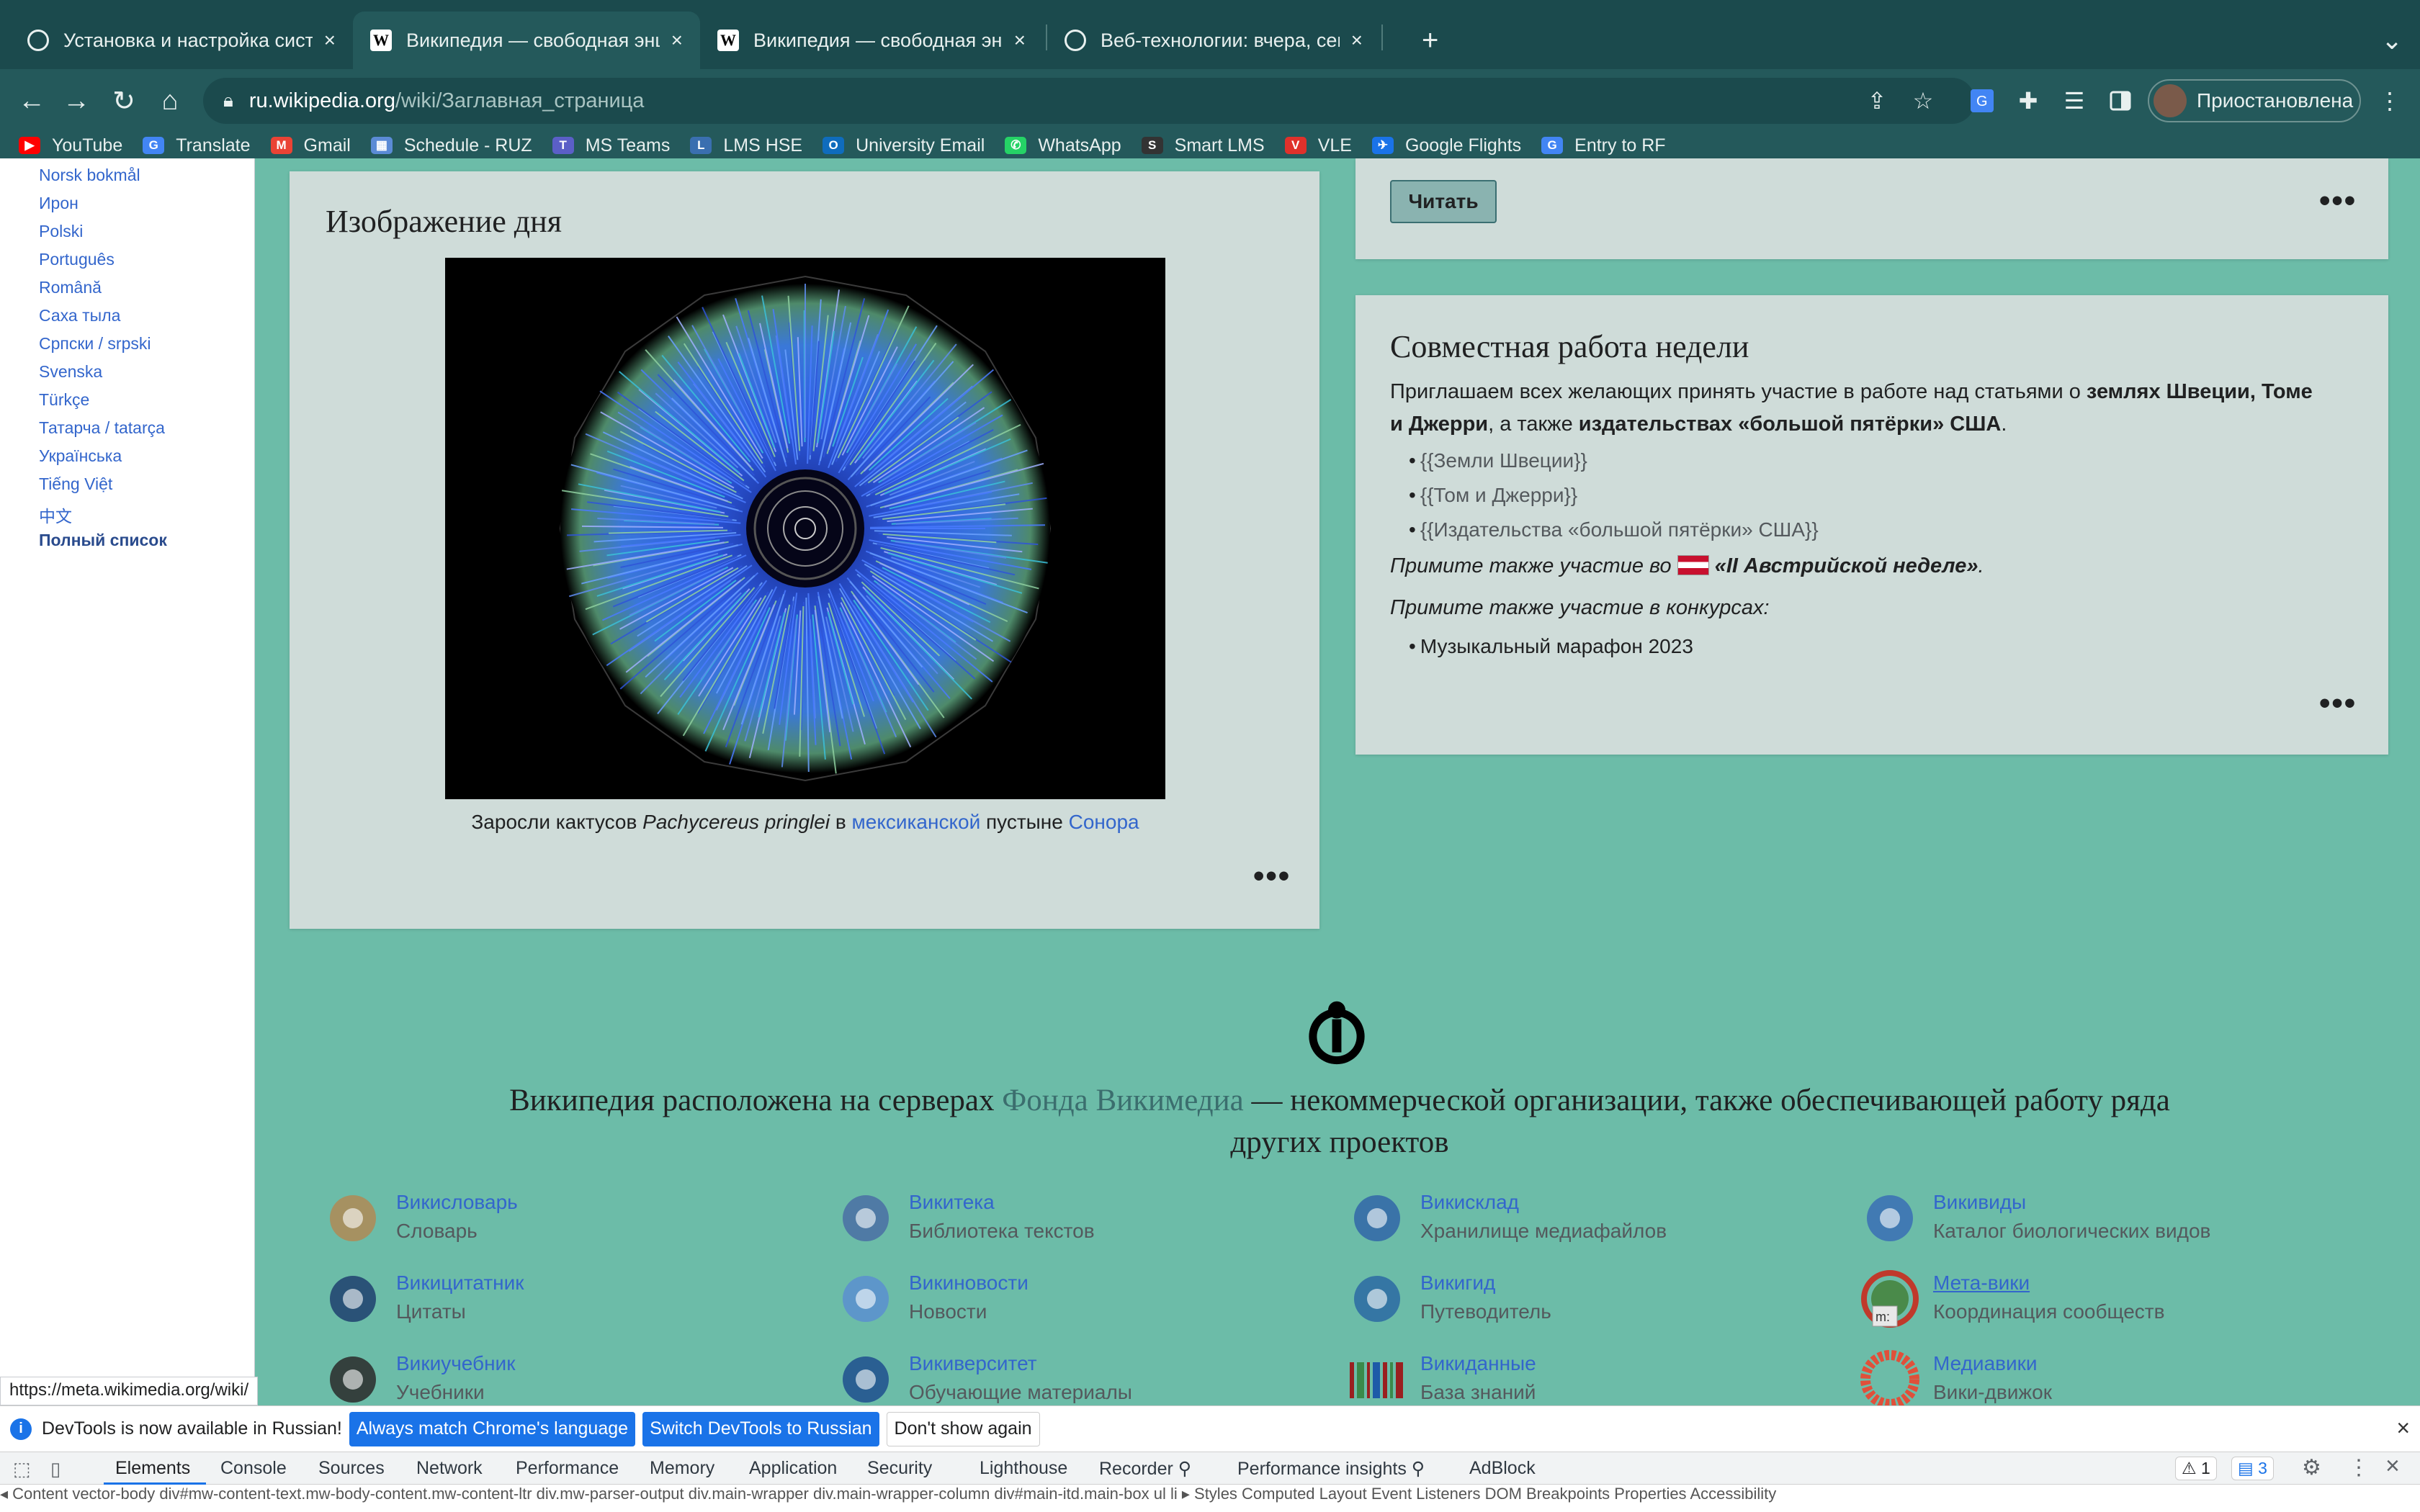 The width and height of the screenshot is (2420, 1512). What do you see at coordinates (79, 315) in the screenshot?
I see `language-link: Саха тыла` at bounding box center [79, 315].